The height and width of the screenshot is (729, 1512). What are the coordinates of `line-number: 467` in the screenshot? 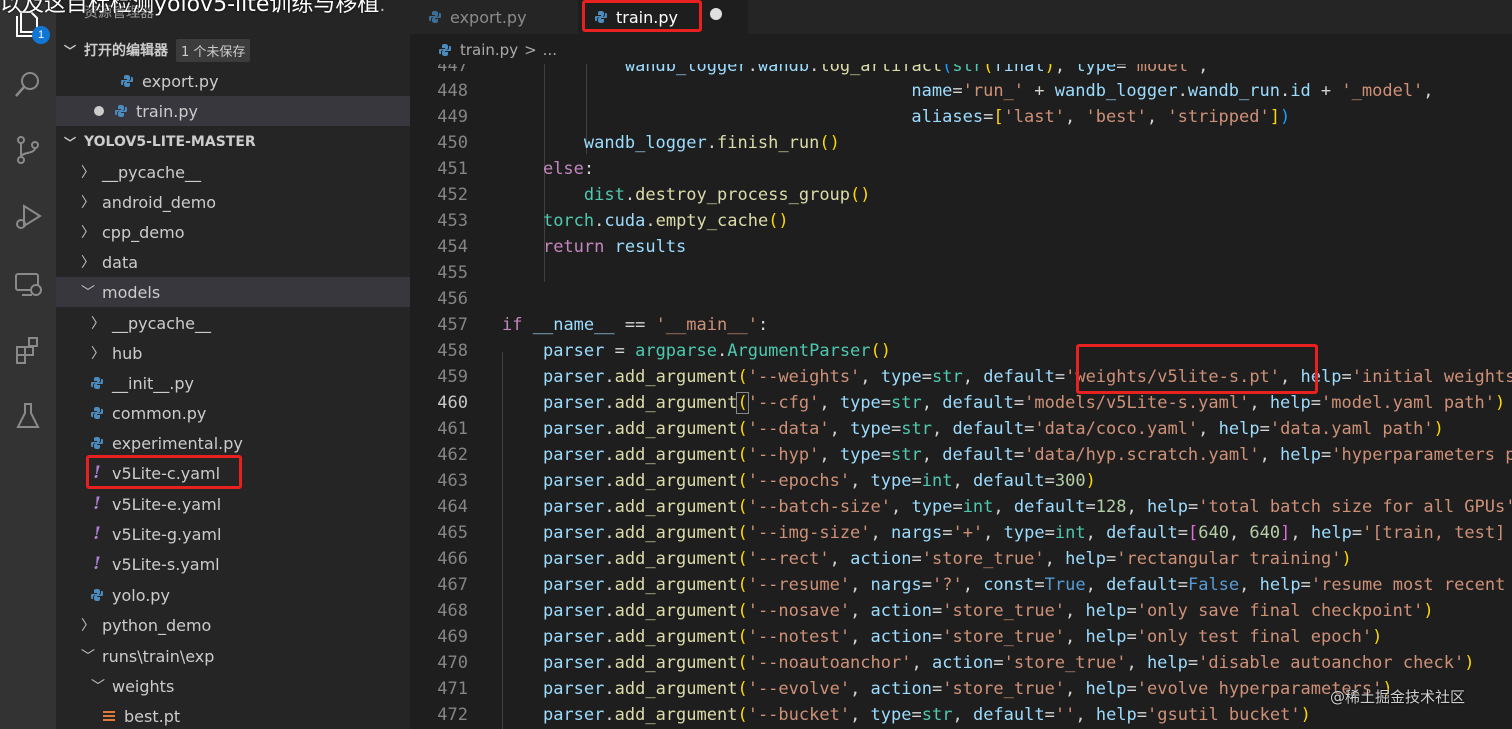 It's located at (452, 585).